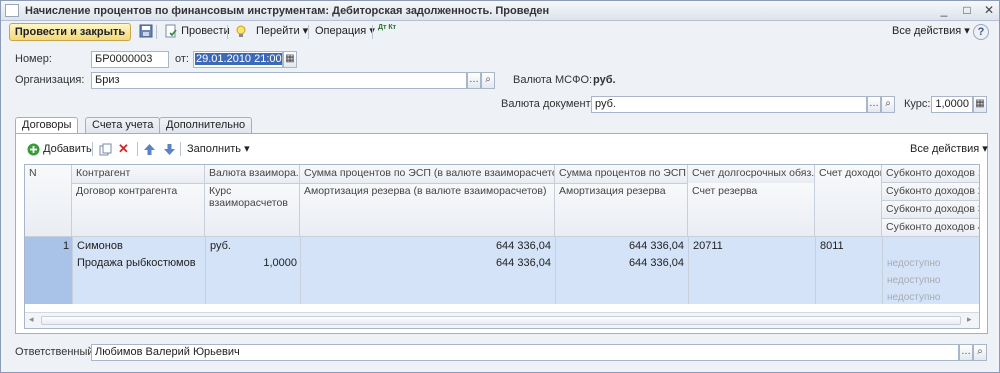 The height and width of the screenshot is (373, 1000). What do you see at coordinates (622, 246) in the screenshot?
I see `cell-interest-esp: 644 336,04` at bounding box center [622, 246].